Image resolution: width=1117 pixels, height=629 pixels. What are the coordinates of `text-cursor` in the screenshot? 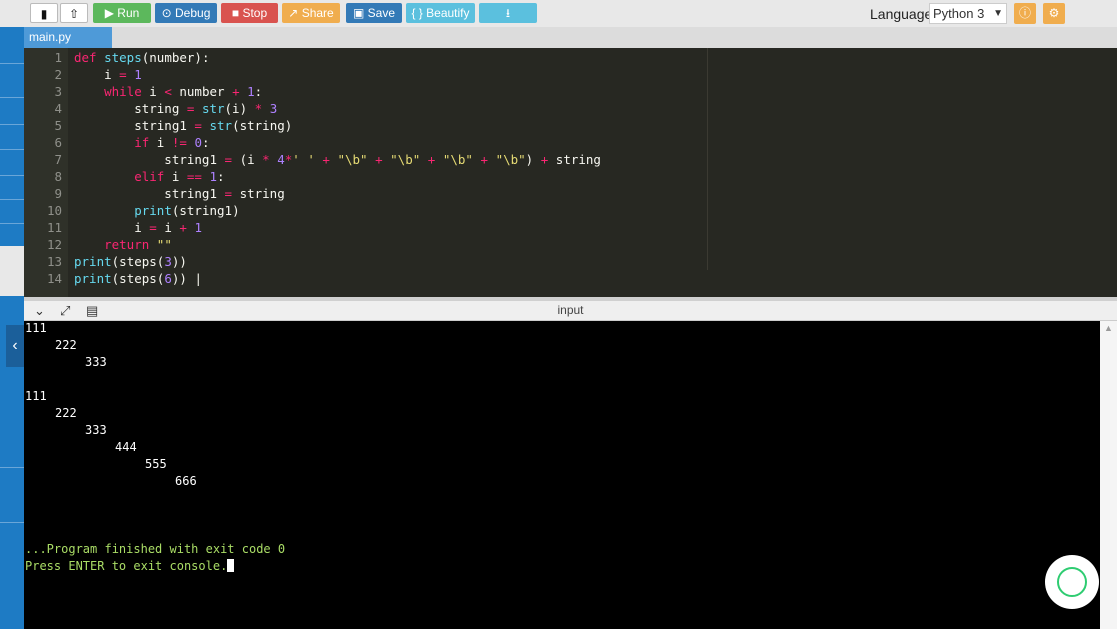 It's located at (231, 565).